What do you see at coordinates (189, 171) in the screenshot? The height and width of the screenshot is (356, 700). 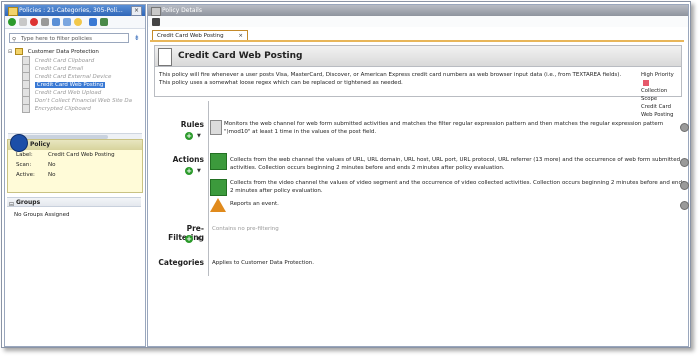 I see `add-action-button: +` at bounding box center [189, 171].